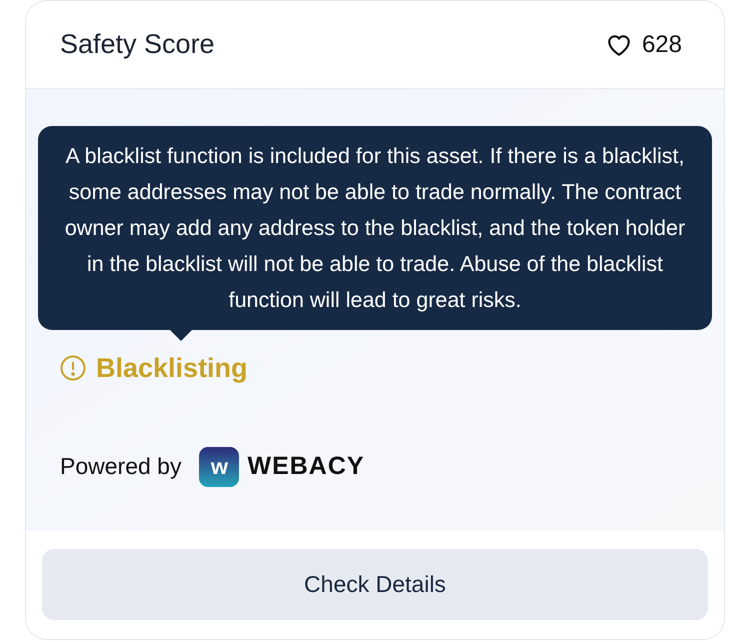 This screenshot has width=750, height=642. What do you see at coordinates (662, 45) in the screenshot?
I see `like-count: 628` at bounding box center [662, 45].